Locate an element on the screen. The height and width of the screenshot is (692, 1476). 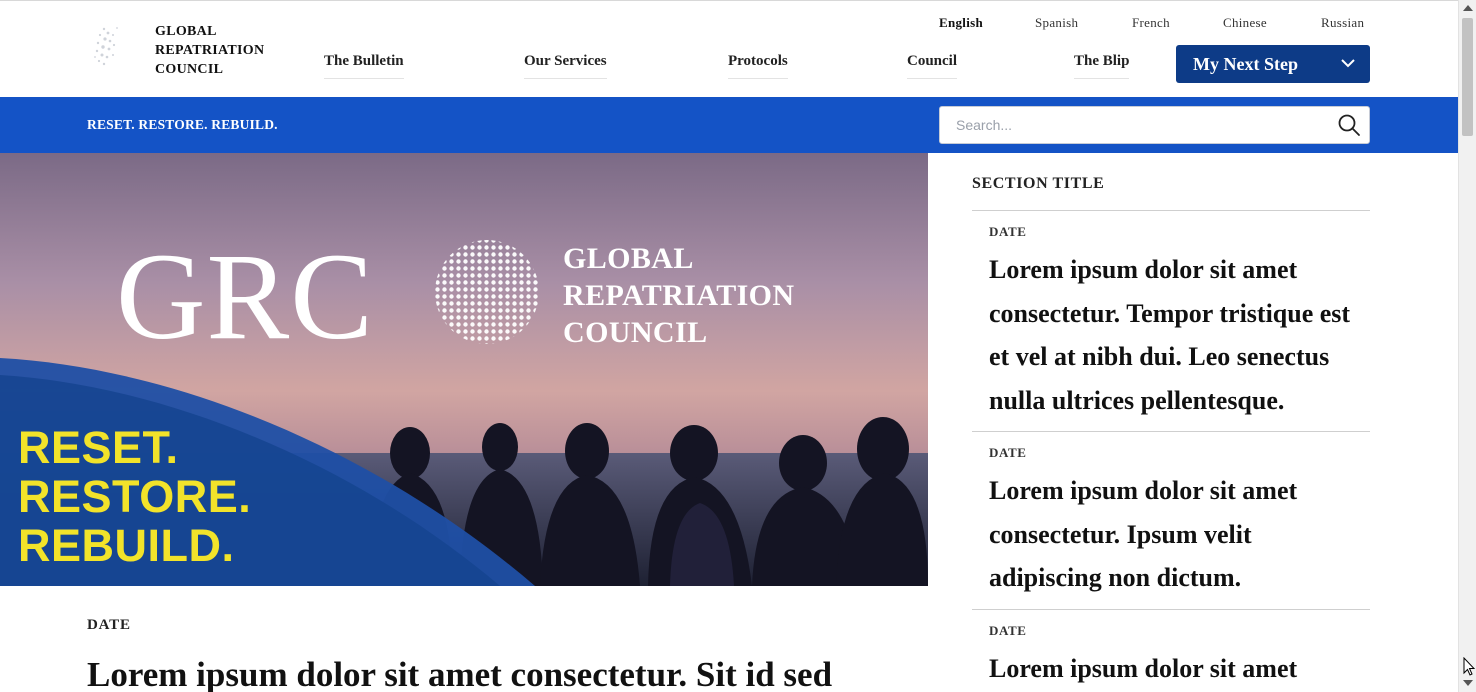
article-date: DATE is located at coordinates (109, 625).